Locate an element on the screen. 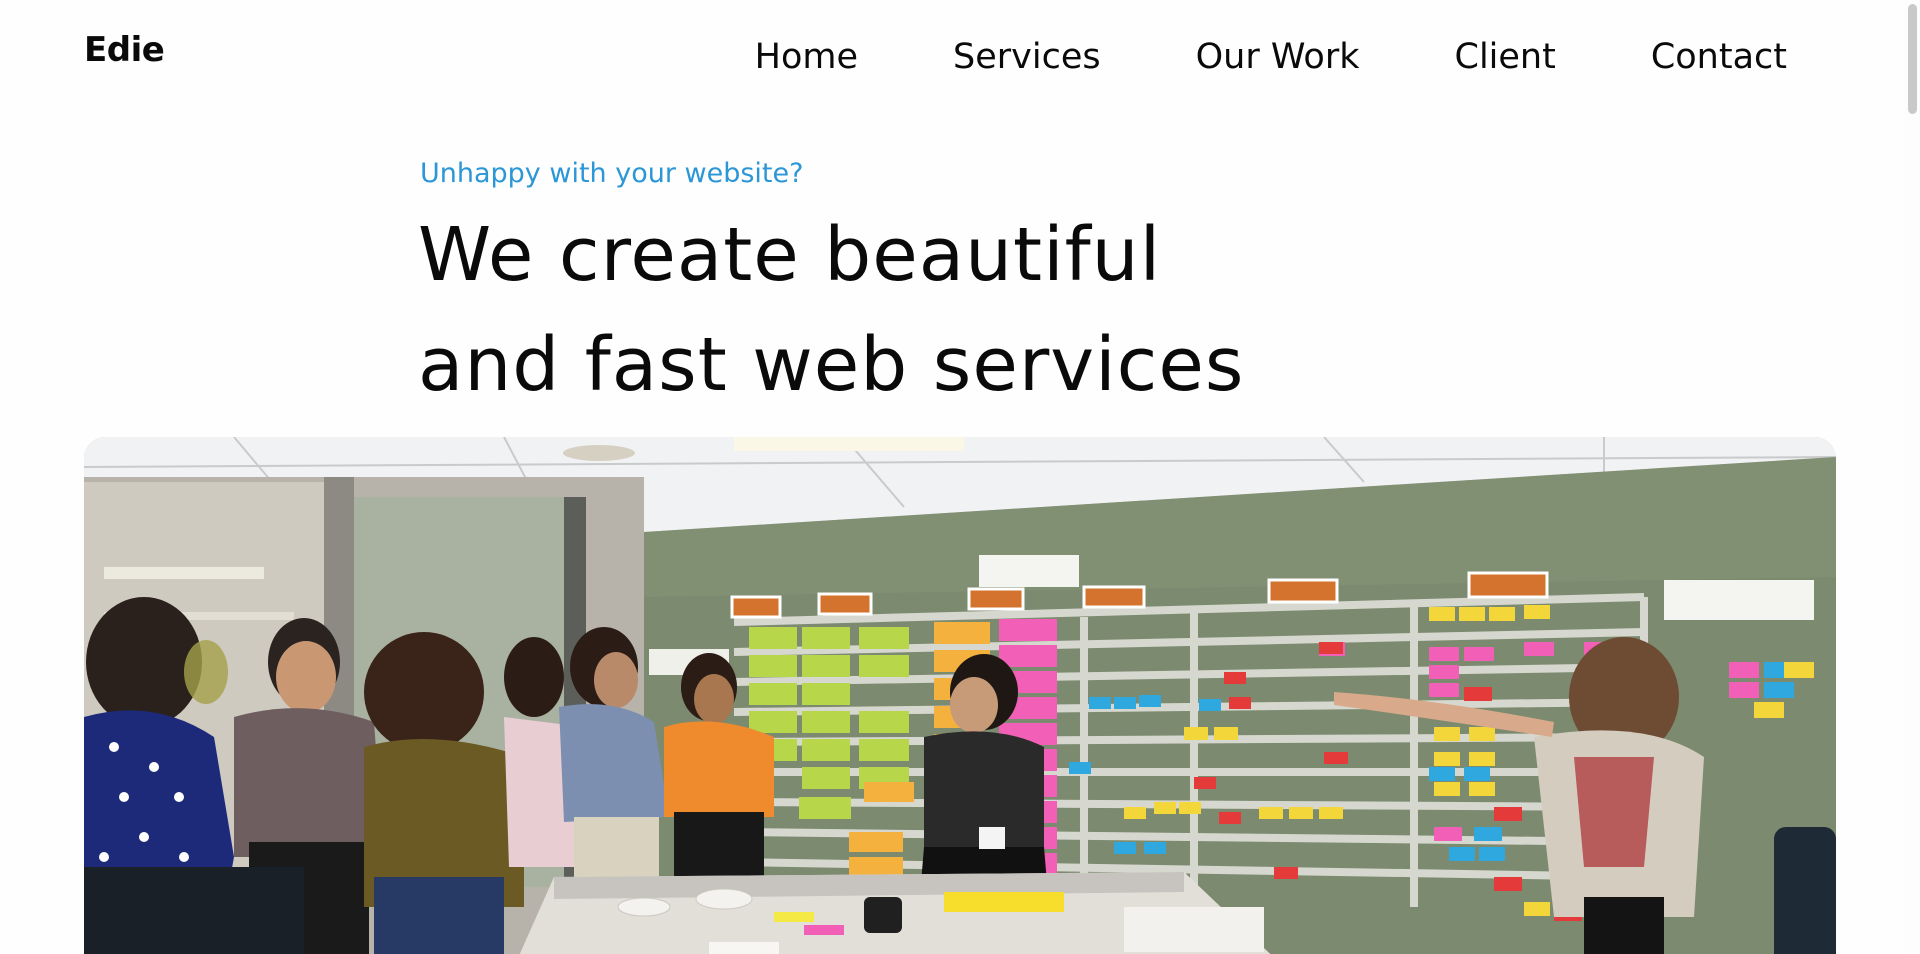  hero-headline-line-2: and fast web services is located at coordinates (831, 365).